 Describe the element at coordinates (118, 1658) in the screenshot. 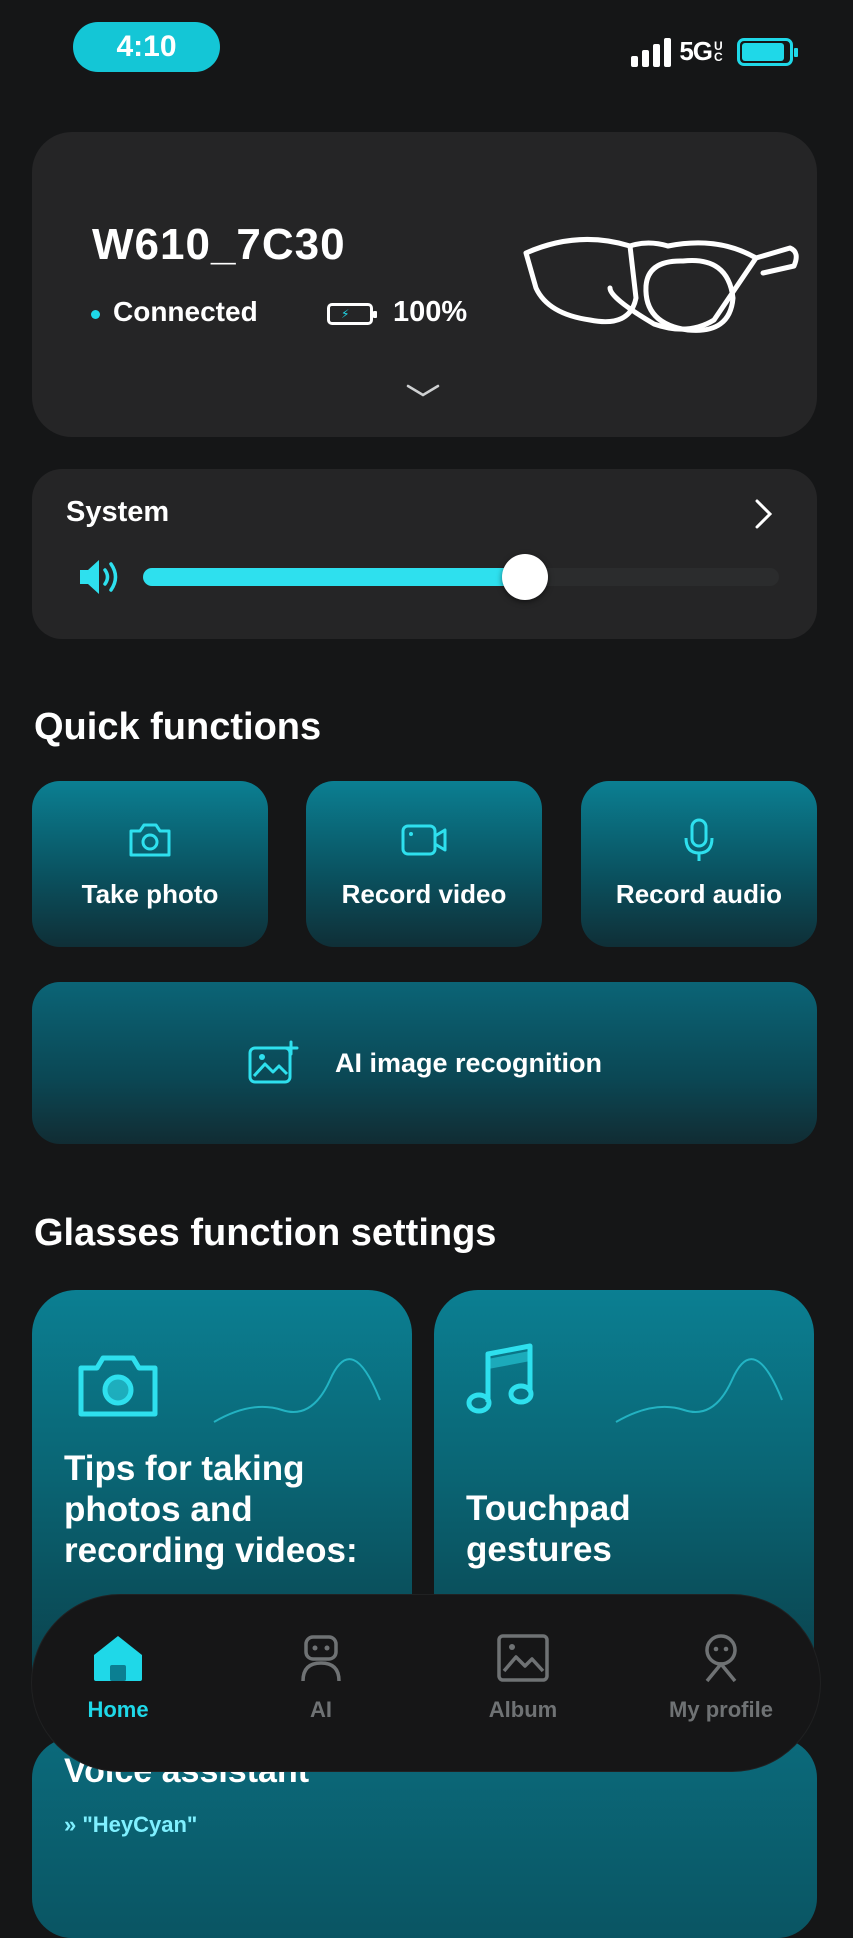

I see `home-icon` at that location.